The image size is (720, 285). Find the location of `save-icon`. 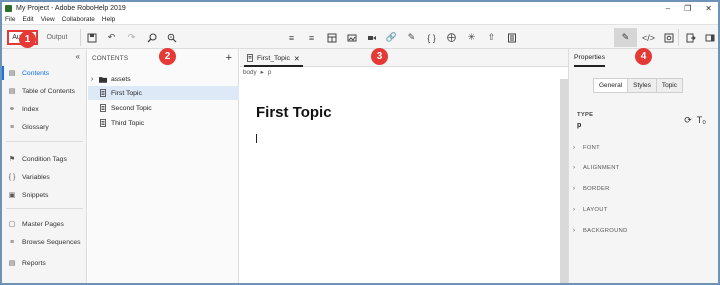

save-icon is located at coordinates (91, 37).